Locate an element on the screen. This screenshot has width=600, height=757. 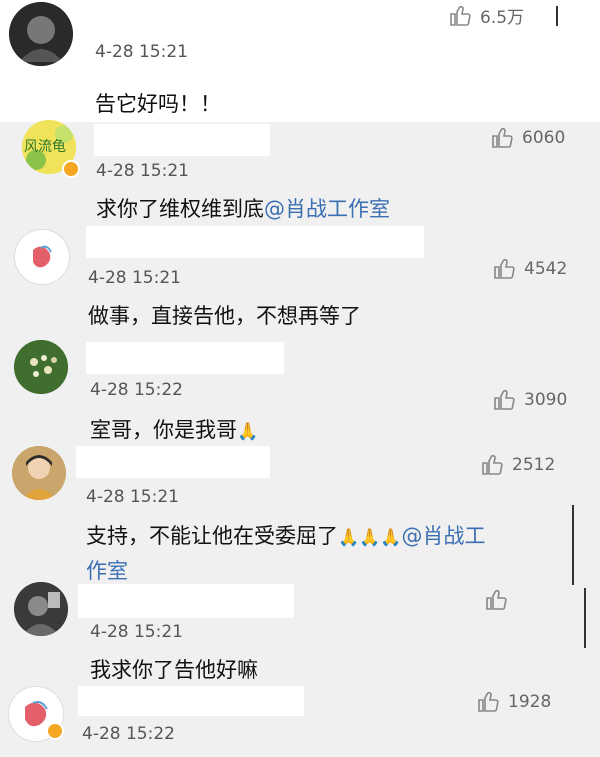
pray-emoji: 🙏 is located at coordinates (248, 432).